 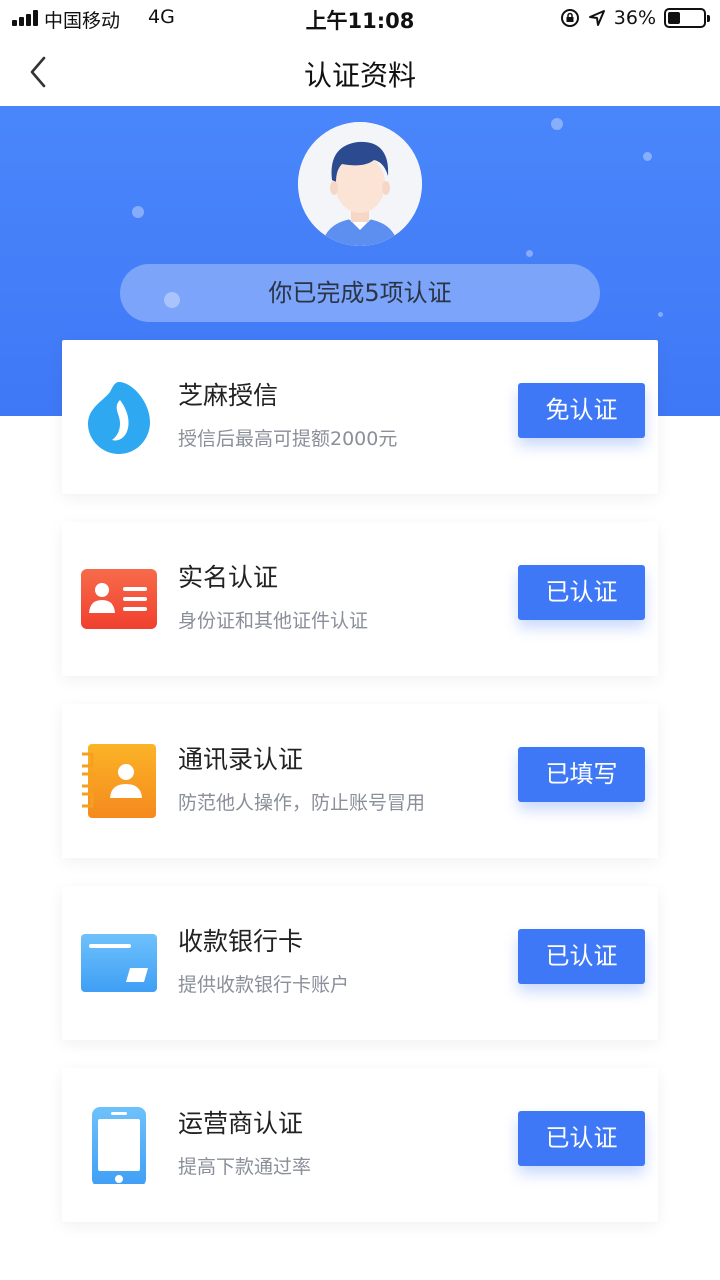 I want to click on list-item-contacts: 通讯录认证 防范他人操作，防止账号冒用 已填写, so click(x=360, y=781).